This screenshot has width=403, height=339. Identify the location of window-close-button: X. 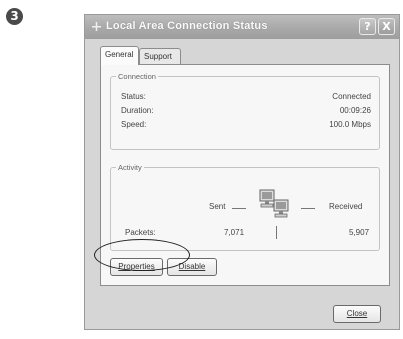
(386, 26).